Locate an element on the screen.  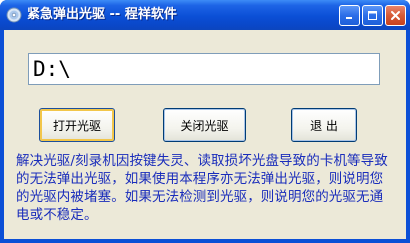
exit-button: 退 出 is located at coordinates (324, 125).